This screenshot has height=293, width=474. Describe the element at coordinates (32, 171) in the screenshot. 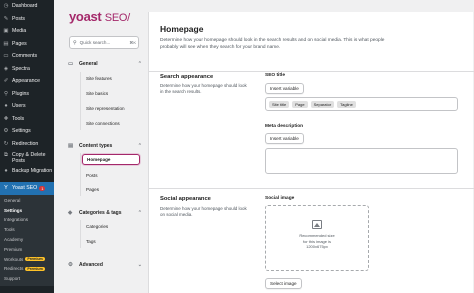

I see `wp-menu-label: Backup Migration` at that location.